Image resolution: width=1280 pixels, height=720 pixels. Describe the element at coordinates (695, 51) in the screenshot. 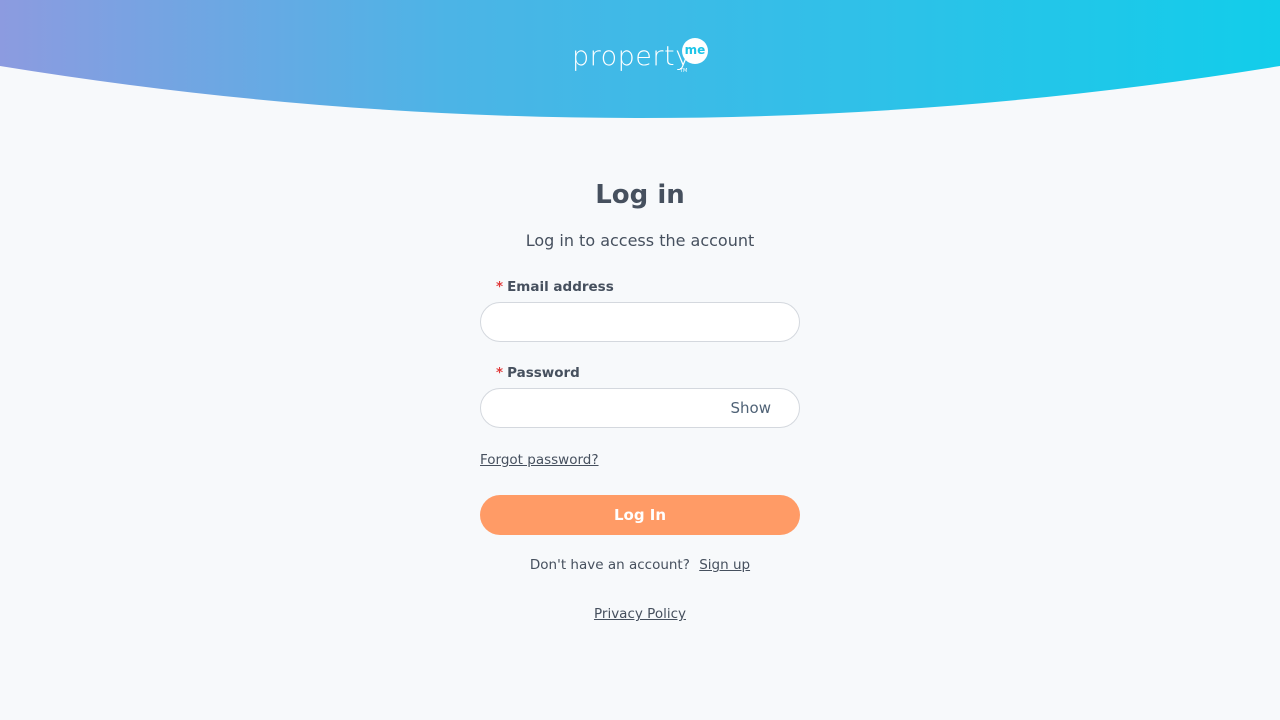

I see `logo-badge: me` at that location.